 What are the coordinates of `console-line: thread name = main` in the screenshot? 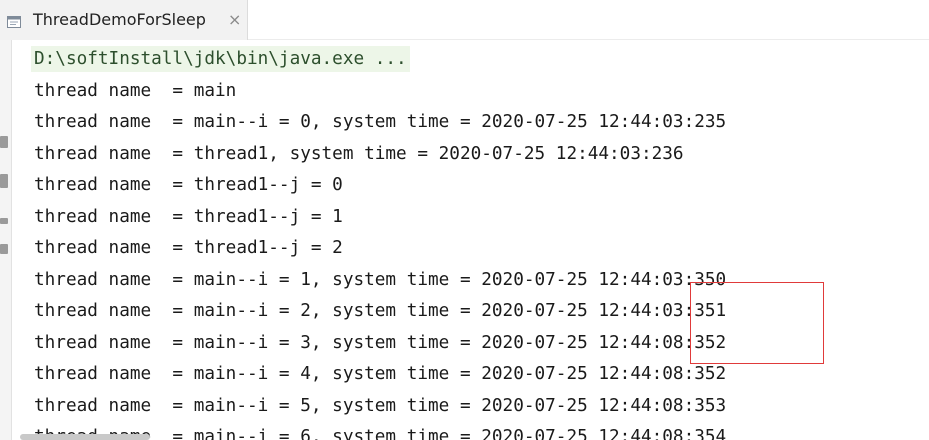 It's located at (135, 91).